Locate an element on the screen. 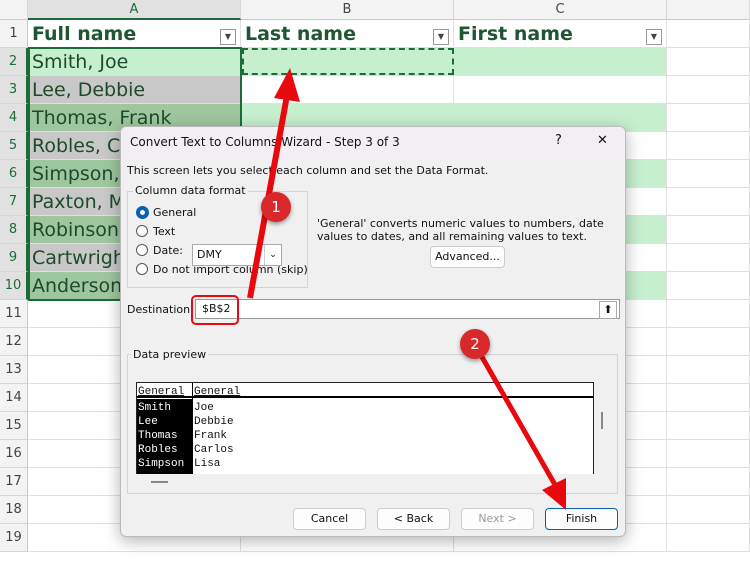  step-2-badge: 2 is located at coordinates (475, 344).